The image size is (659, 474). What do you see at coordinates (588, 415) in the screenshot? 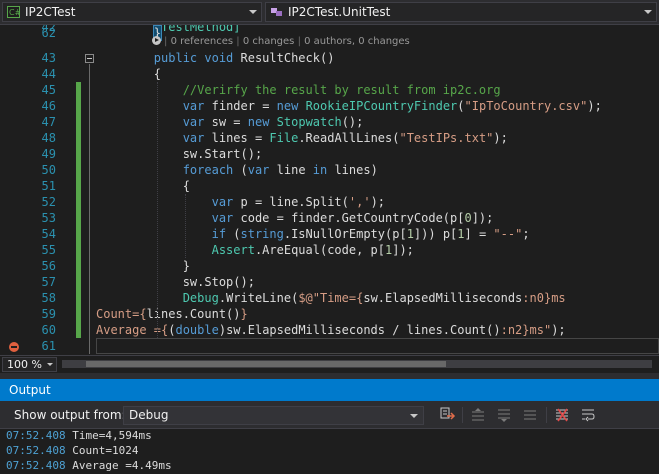
I see `toggle-word-wrap-icon` at bounding box center [588, 415].